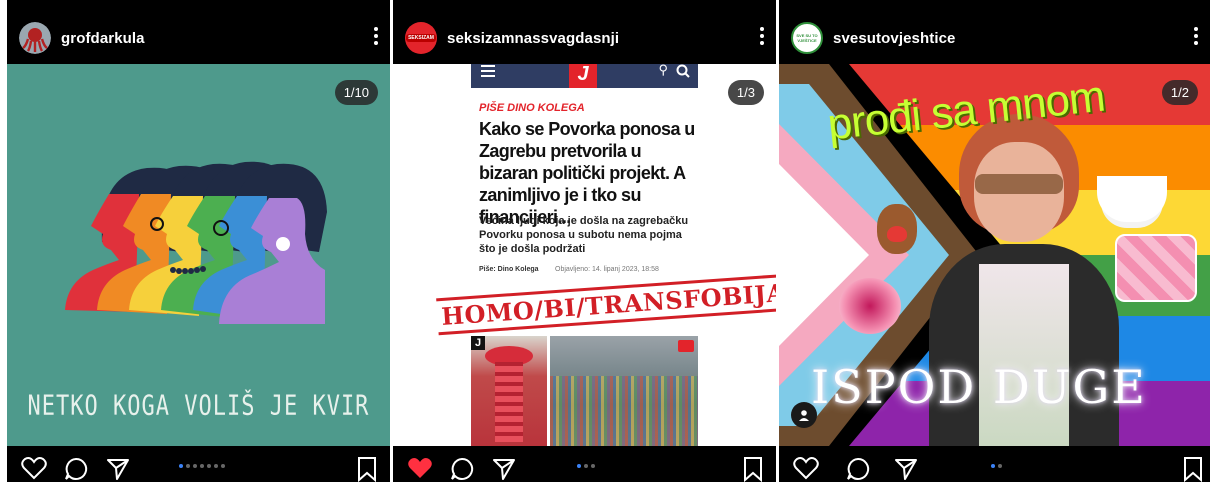 This screenshot has width=1217, height=482. What do you see at coordinates (198, 38) in the screenshot?
I see `post-header: grofdarkula` at bounding box center [198, 38].